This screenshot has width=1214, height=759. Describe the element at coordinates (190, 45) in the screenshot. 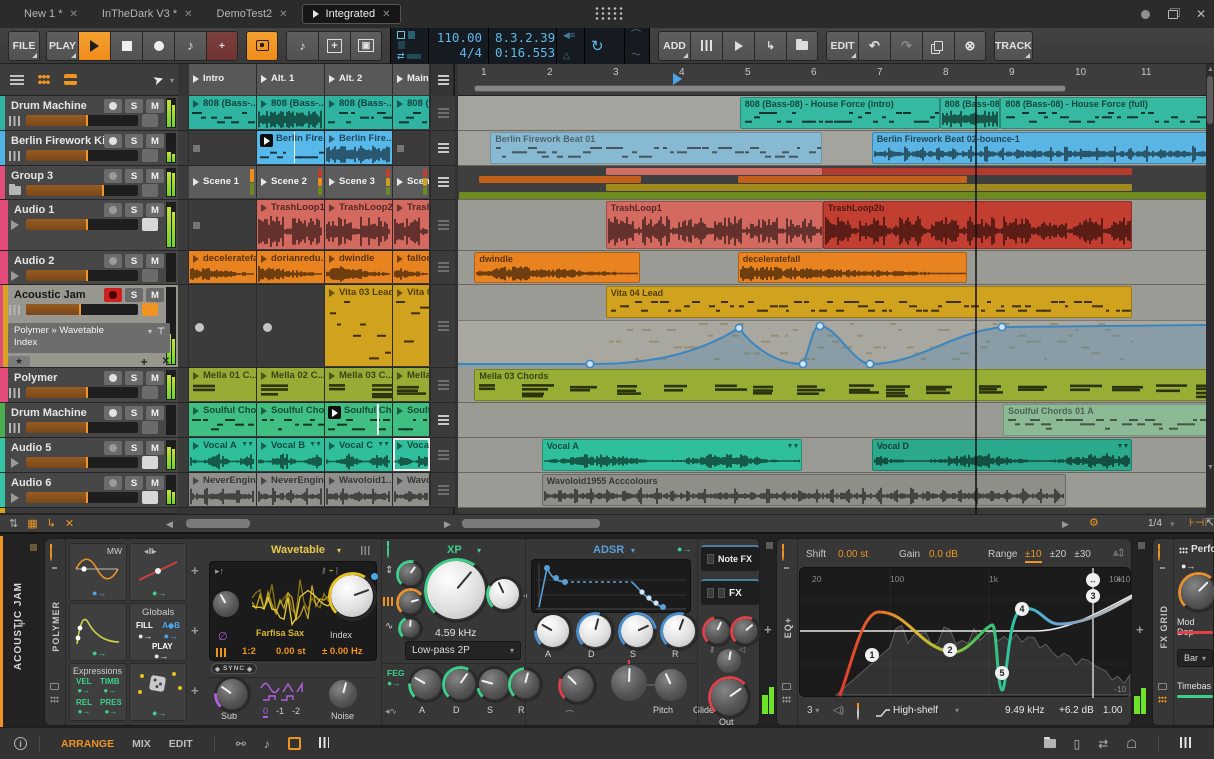

I see `automation-write-button: ♪` at that location.